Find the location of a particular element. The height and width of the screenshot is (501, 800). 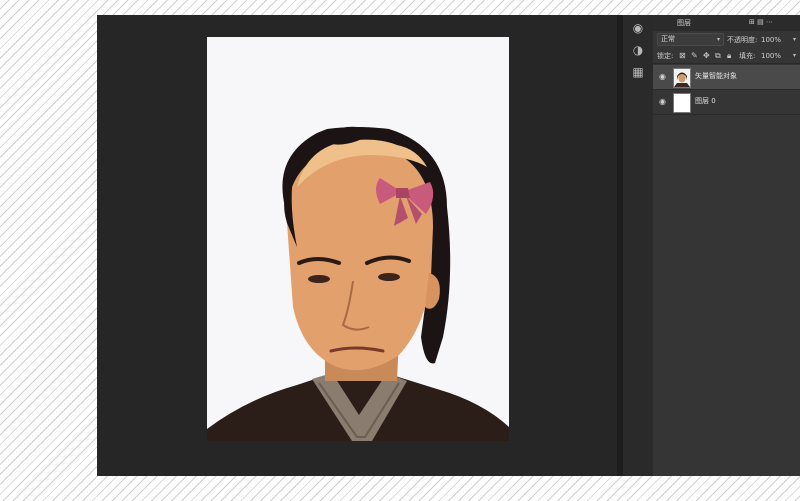

lock-row: 锁定: ⊠ ✎ ✥ ⧉ 🔒︎ 填充: 100% ▾ is located at coordinates (726, 56).